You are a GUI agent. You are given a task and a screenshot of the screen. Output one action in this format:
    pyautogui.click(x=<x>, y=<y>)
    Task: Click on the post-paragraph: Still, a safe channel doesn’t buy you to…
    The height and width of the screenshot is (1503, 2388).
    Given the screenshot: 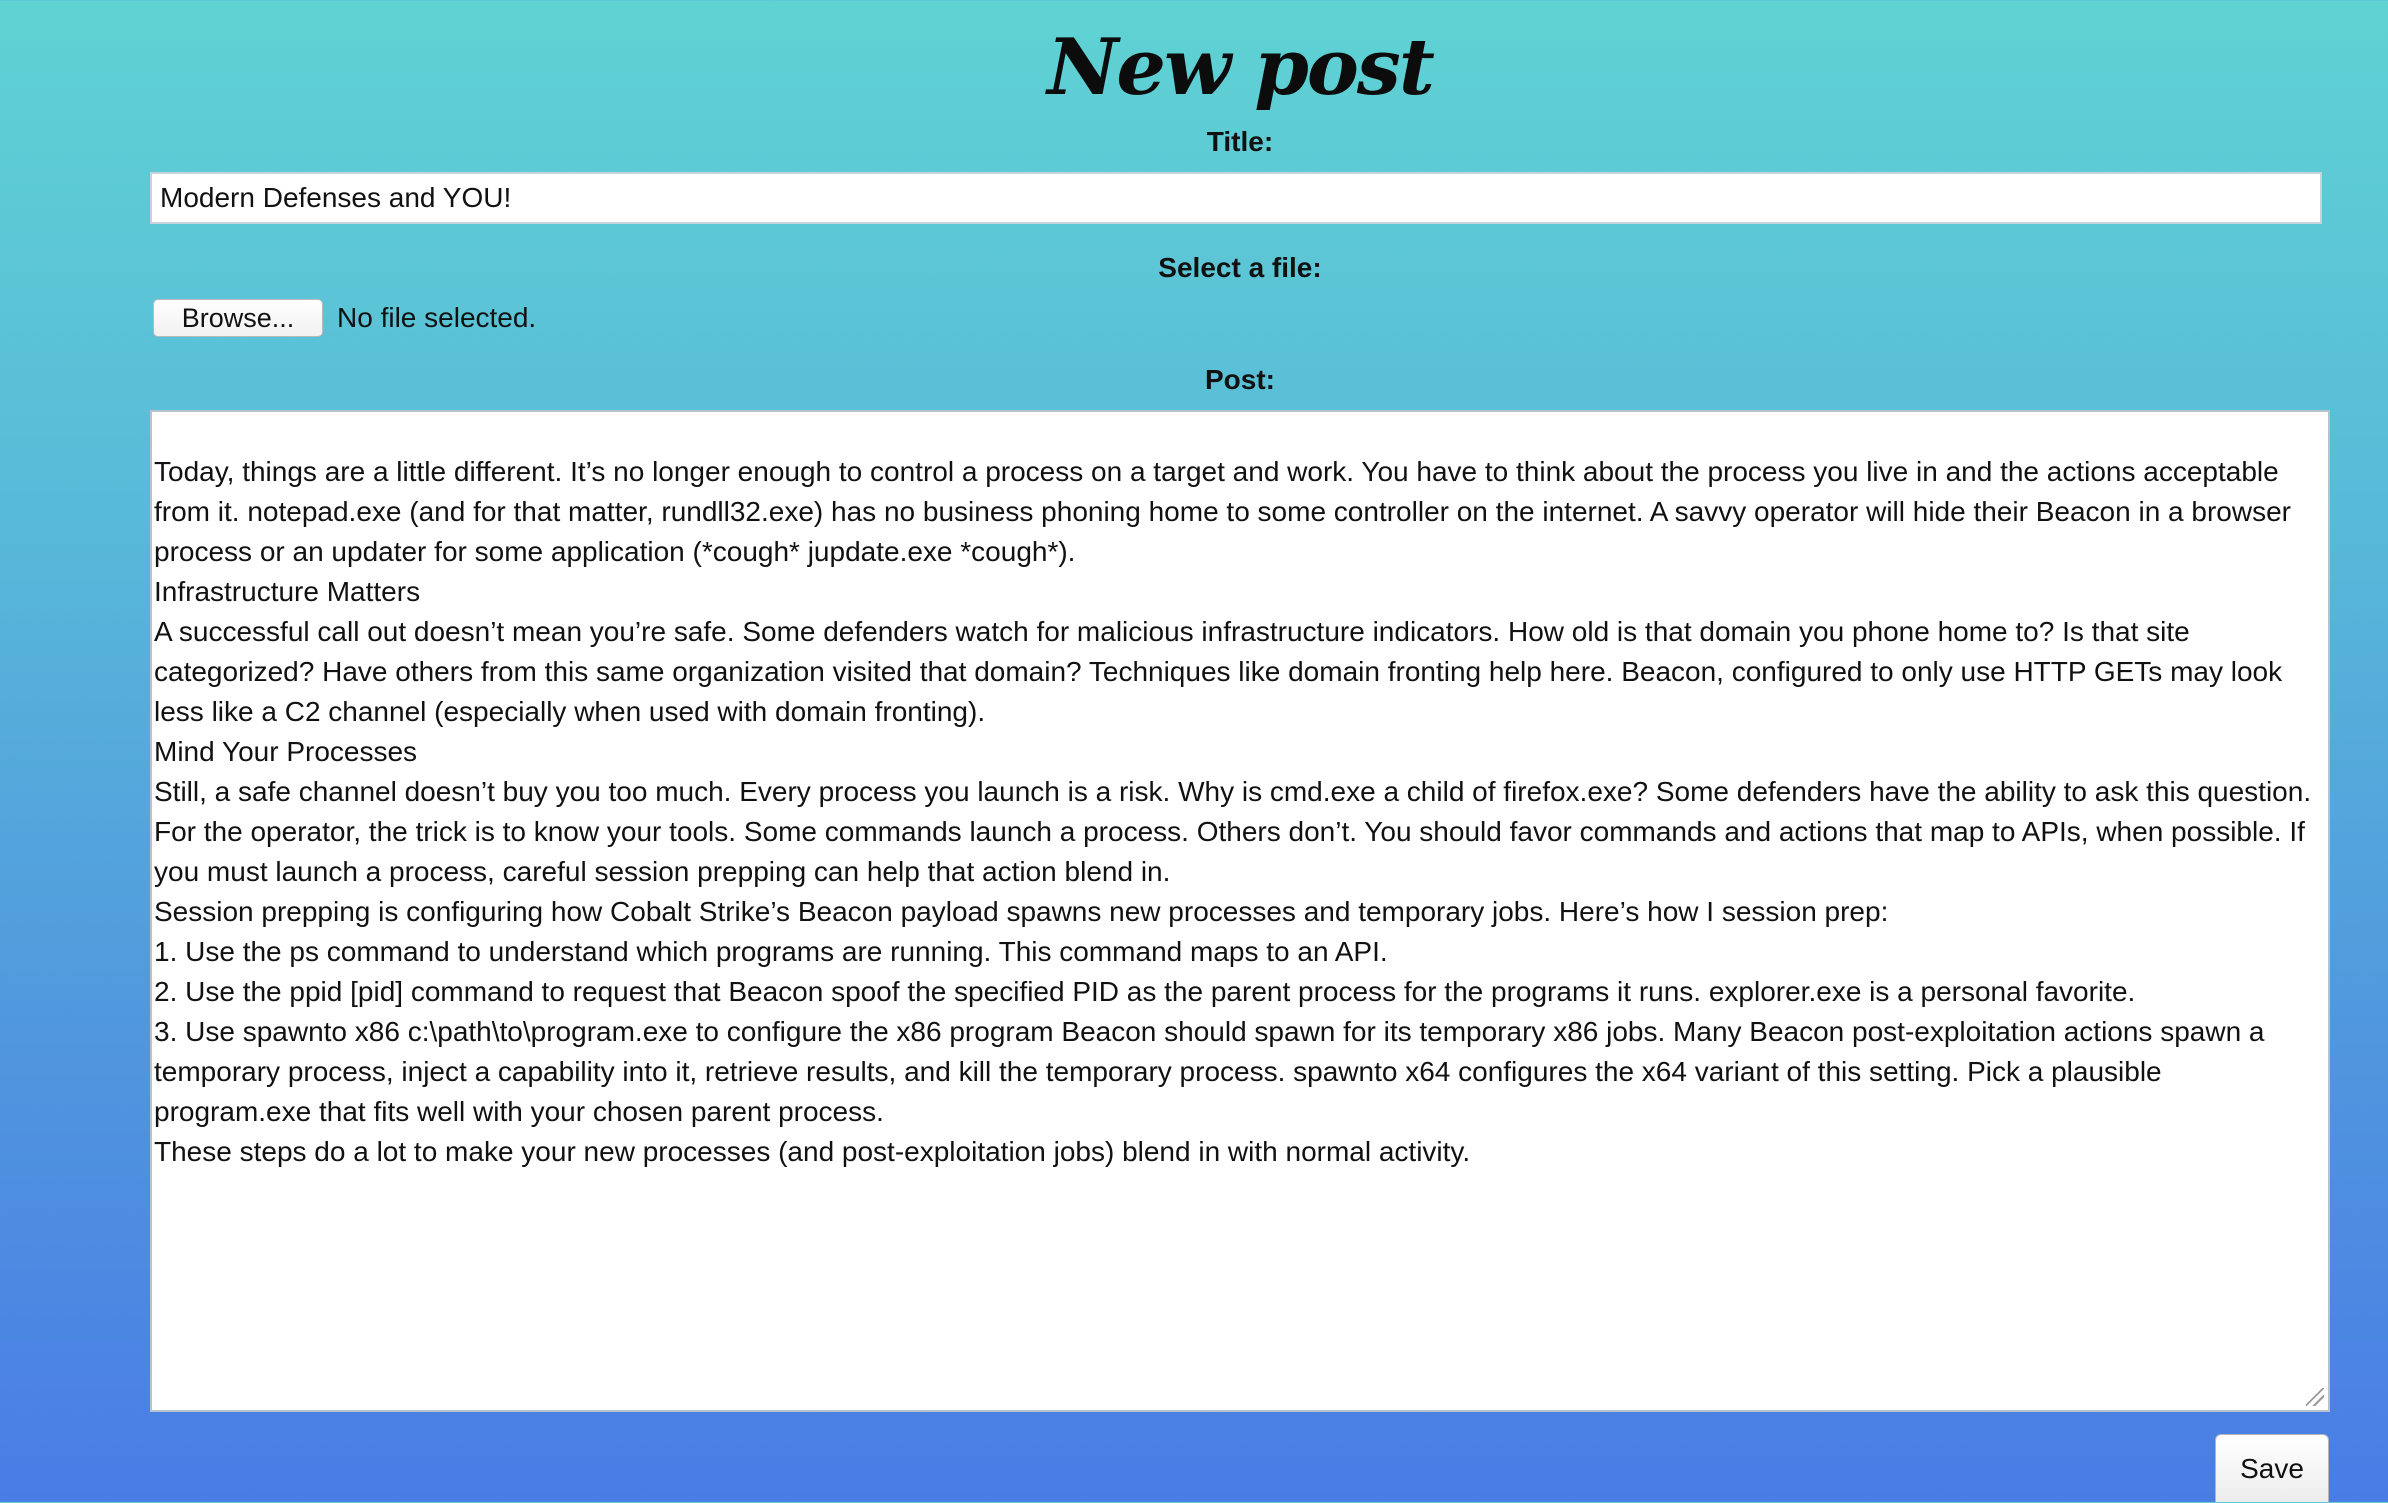 What is the action you would take?
    pyautogui.click(x=1236, y=831)
    